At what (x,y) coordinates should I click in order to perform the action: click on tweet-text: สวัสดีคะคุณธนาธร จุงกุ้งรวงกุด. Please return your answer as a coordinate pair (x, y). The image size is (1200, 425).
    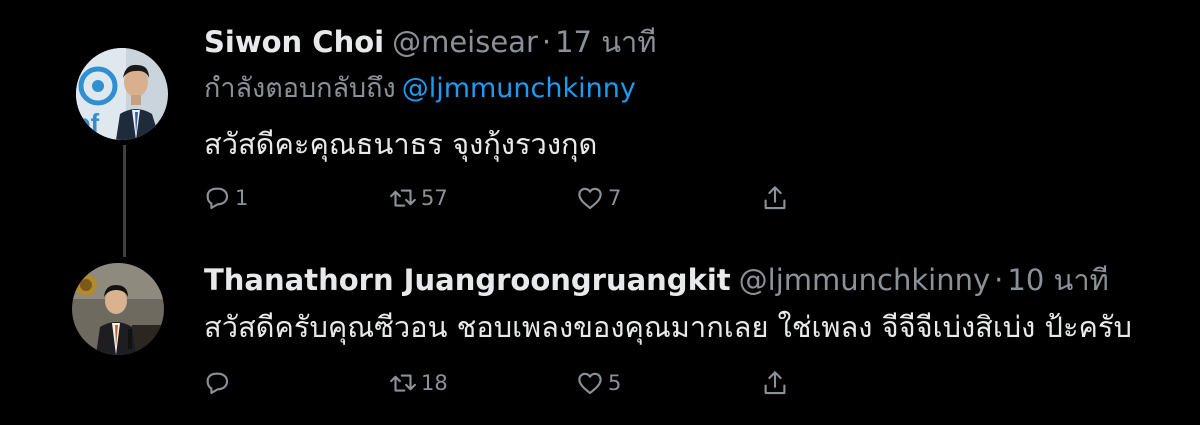
    Looking at the image, I should click on (401, 144).